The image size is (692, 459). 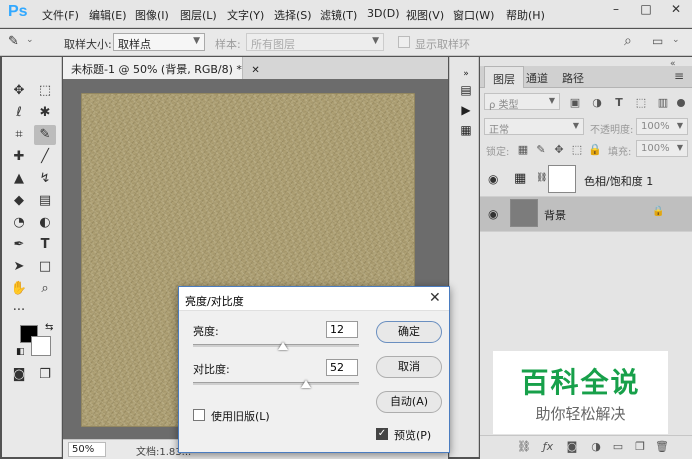 I want to click on crop-tool-icon: ⌗, so click(x=19, y=135).